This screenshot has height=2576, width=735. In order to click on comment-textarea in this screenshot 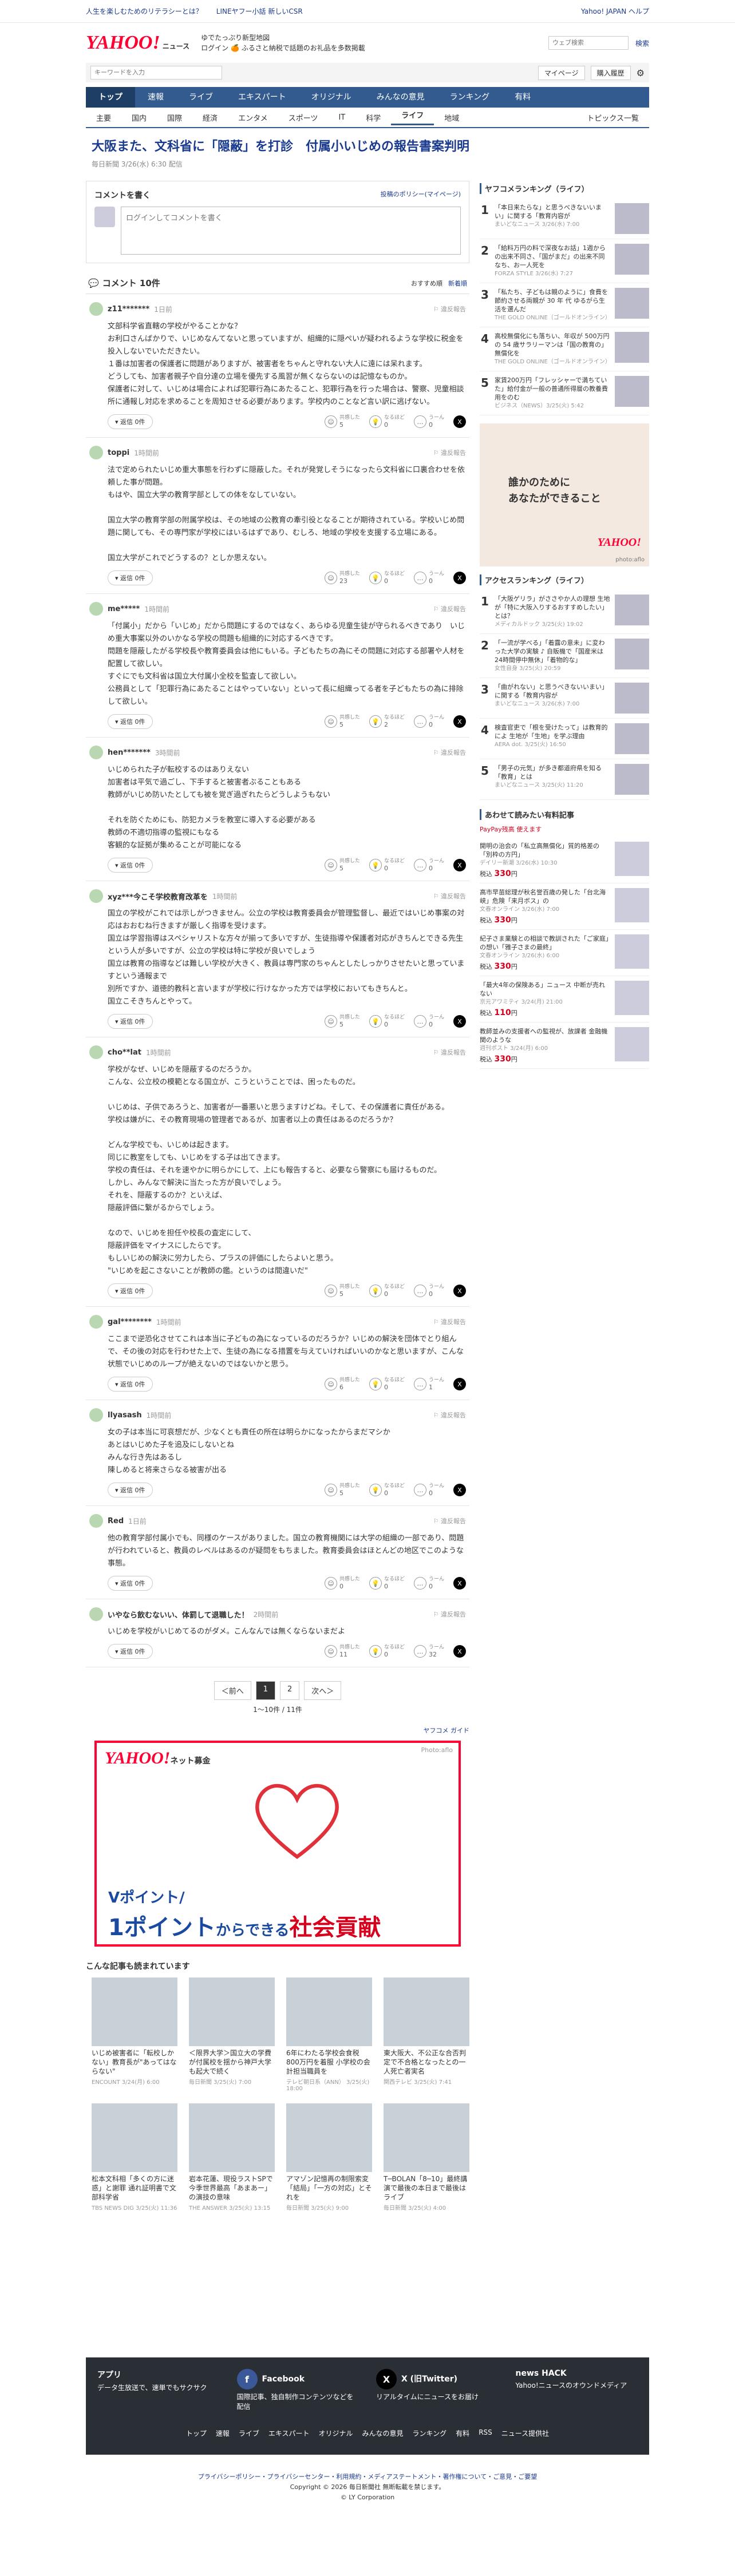, I will do `click(291, 231)`.